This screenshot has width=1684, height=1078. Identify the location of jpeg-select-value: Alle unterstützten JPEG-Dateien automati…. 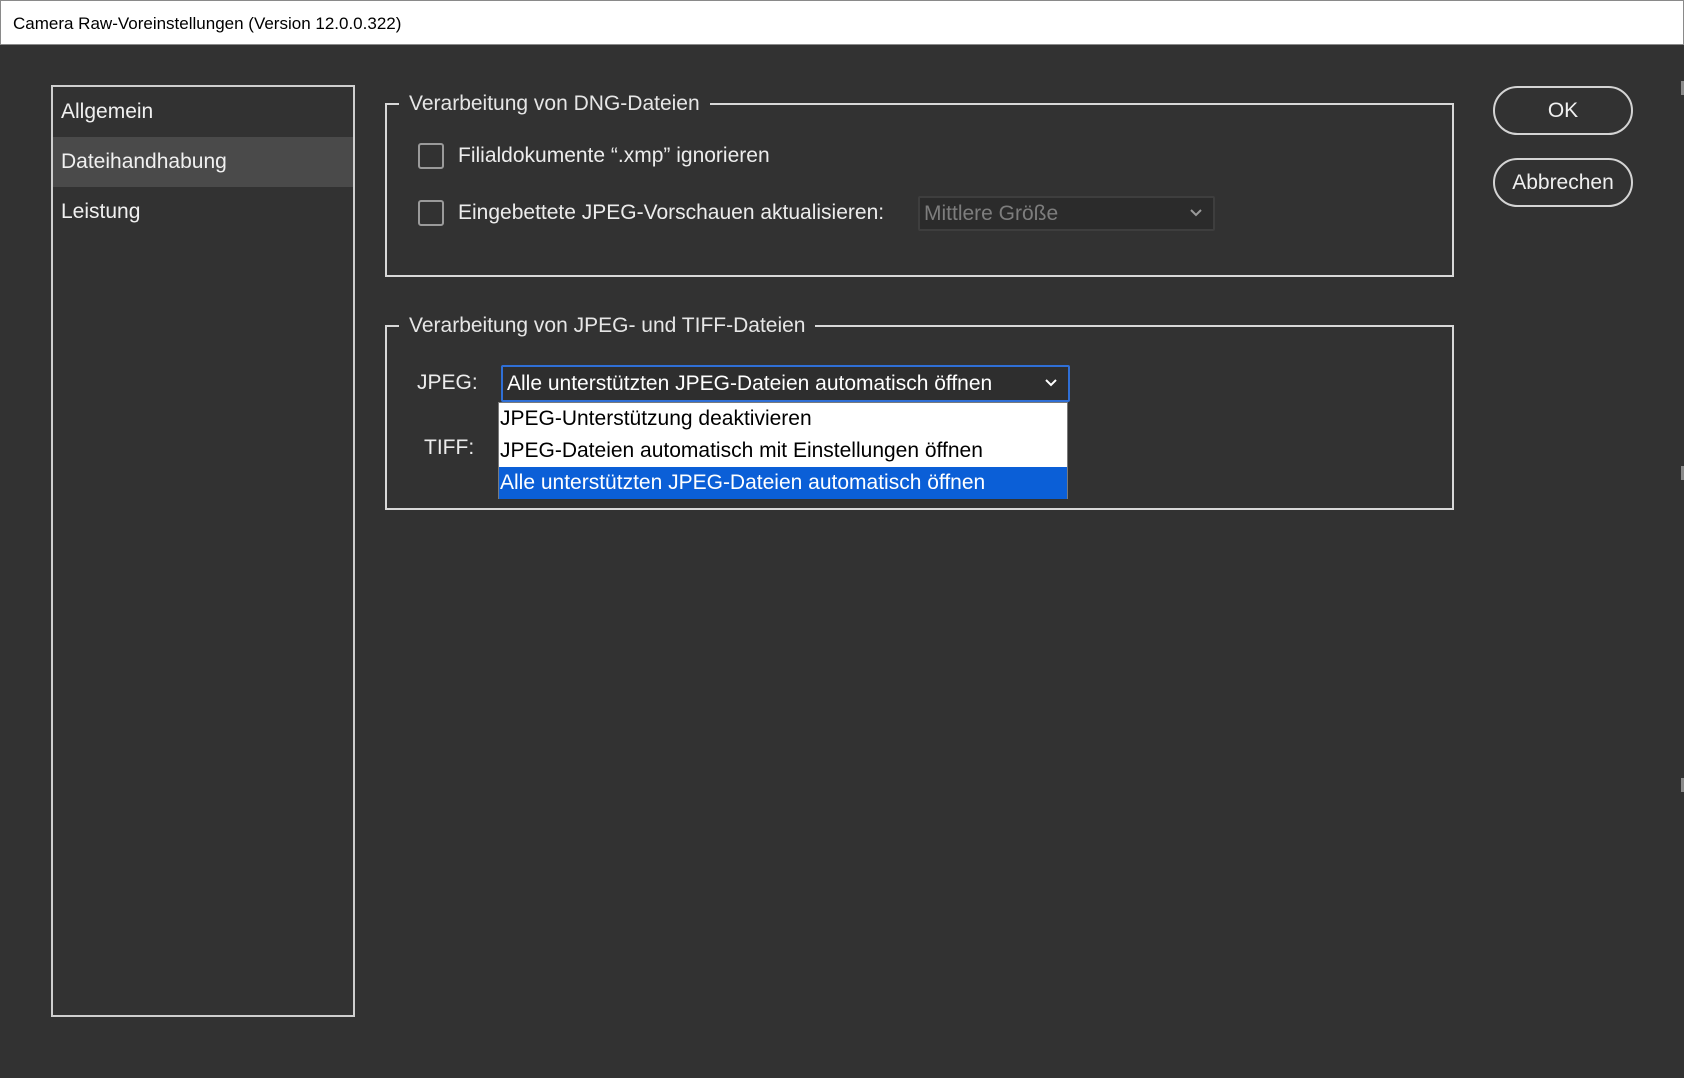
(750, 383).